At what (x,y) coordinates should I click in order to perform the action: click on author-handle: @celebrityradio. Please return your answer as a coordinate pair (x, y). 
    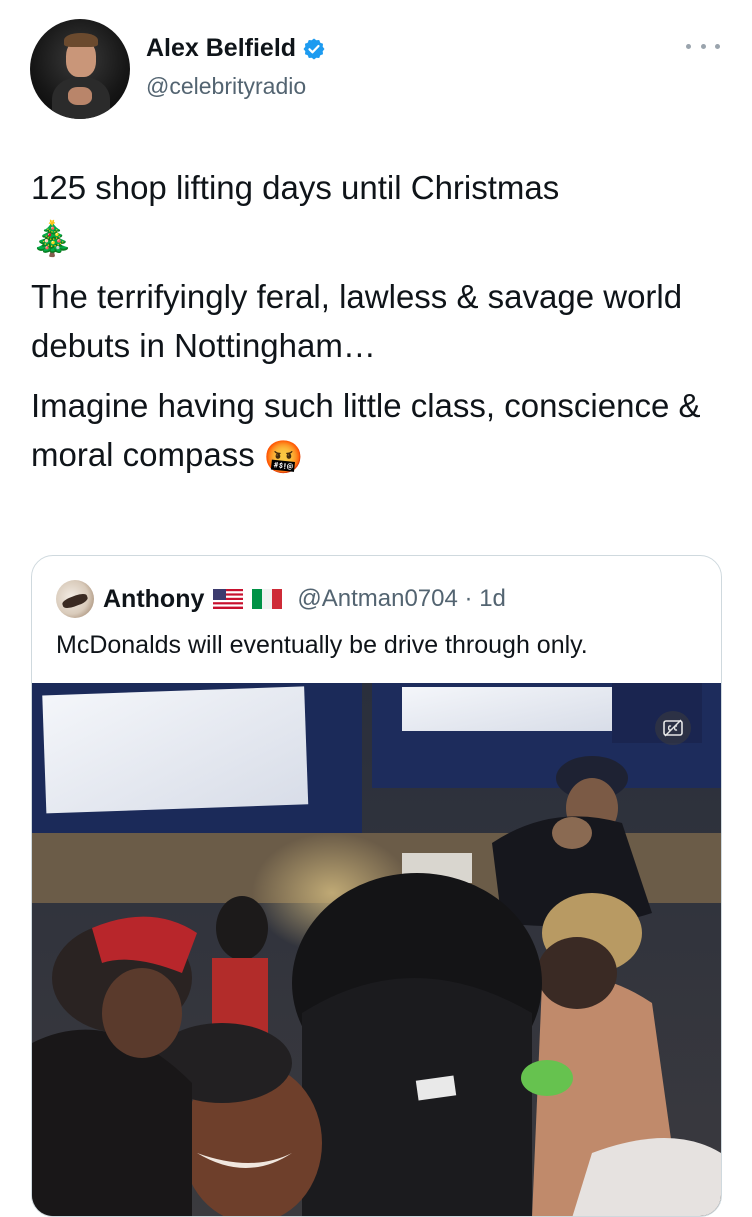
    Looking at the image, I should click on (226, 86).